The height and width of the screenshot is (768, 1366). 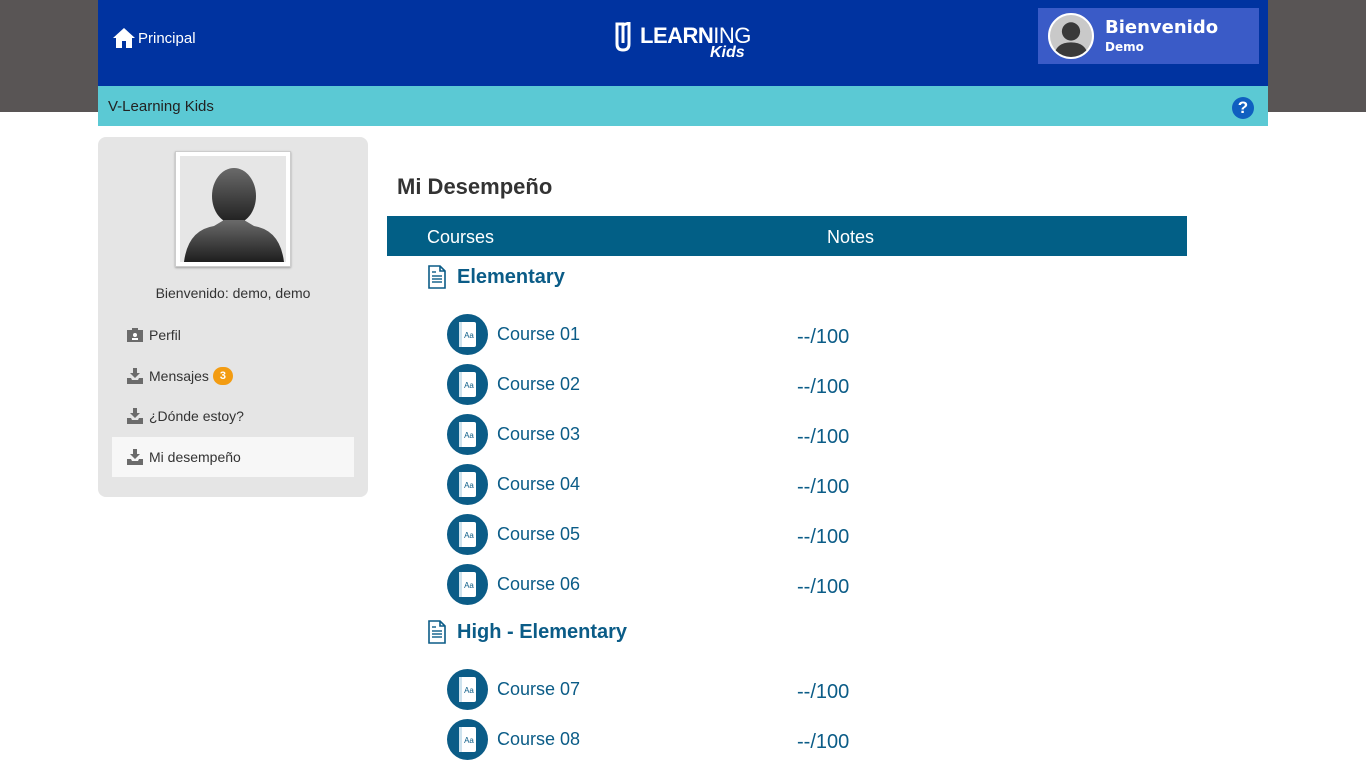 I want to click on sidebar-item-label: ¿Dónde estoy?, so click(x=196, y=416).